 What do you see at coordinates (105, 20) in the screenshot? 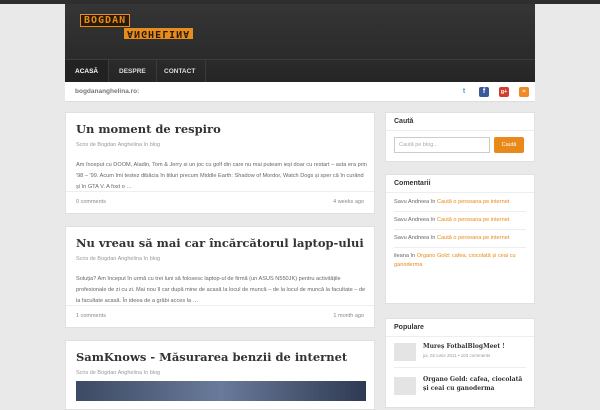
I see `logo-line-1: BOGDAN` at bounding box center [105, 20].